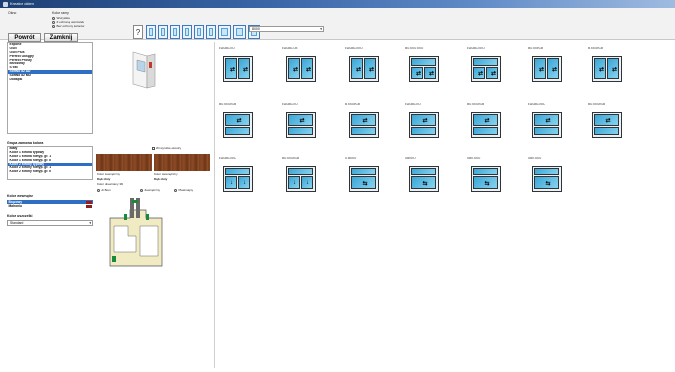 The width and height of the screenshot is (675, 372). What do you see at coordinates (20, 216) in the screenshot?
I see `seal-color-heading: Kolor uszczelki` at bounding box center [20, 216].